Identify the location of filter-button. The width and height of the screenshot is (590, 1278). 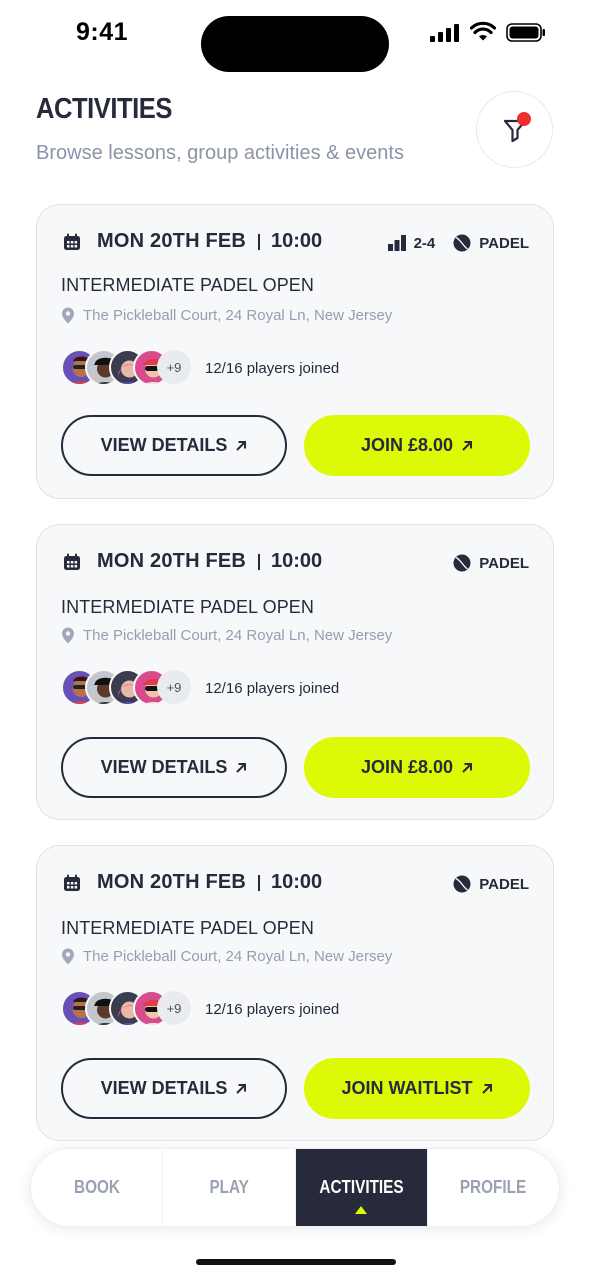
(514, 129).